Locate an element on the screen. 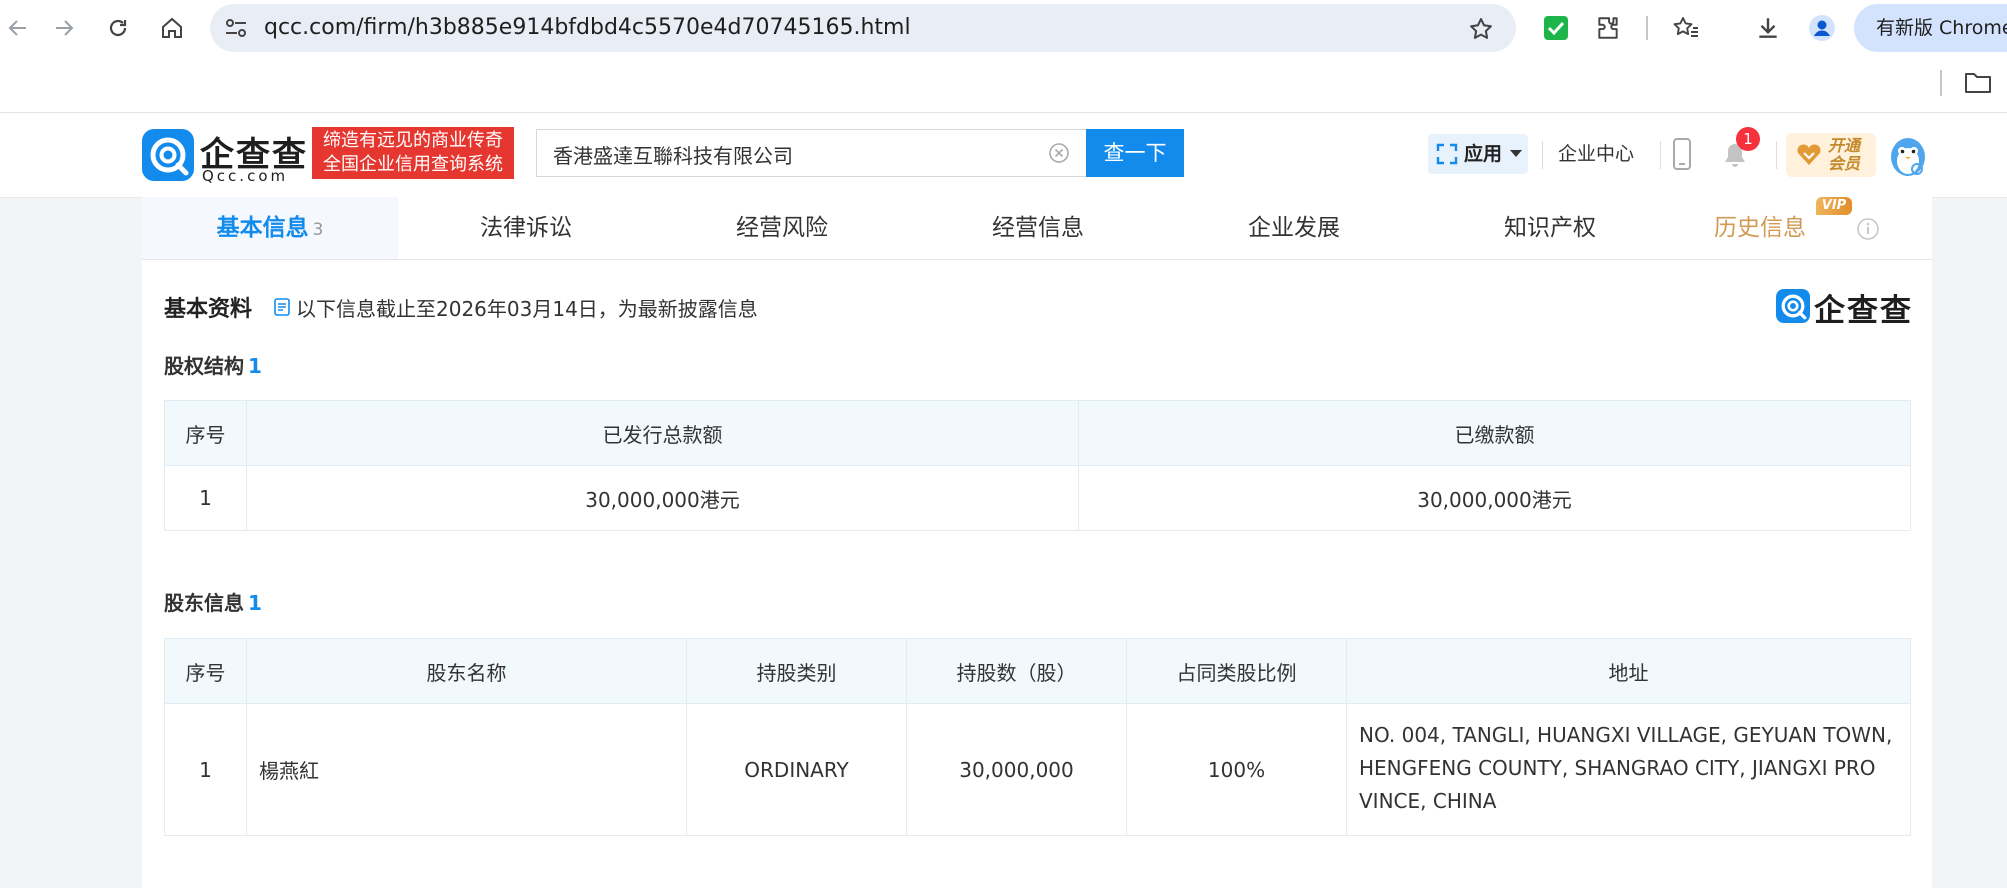  folder-icon is located at coordinates (1978, 82).